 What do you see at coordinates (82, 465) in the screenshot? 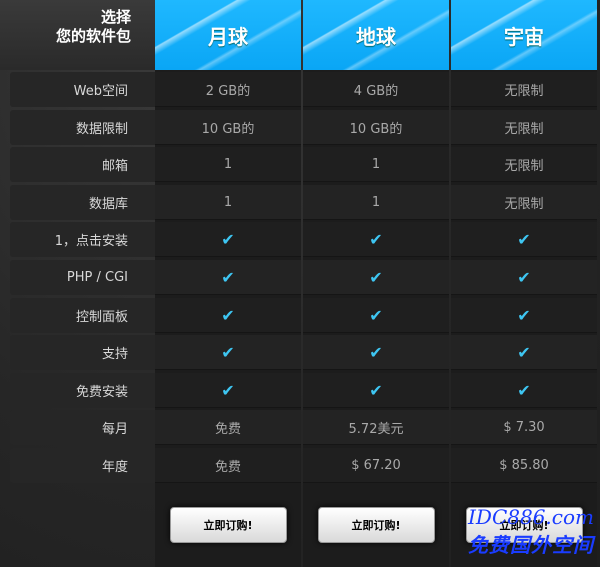
I see `row-label: 年度` at bounding box center [82, 465].